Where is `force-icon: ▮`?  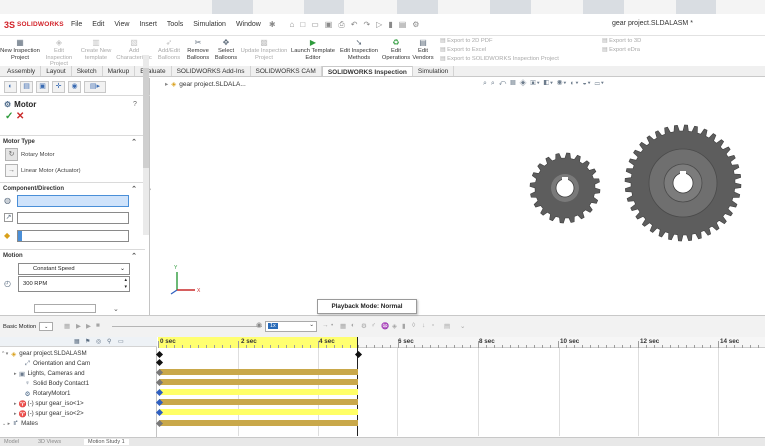 force-icon: ▮ is located at coordinates (404, 326).